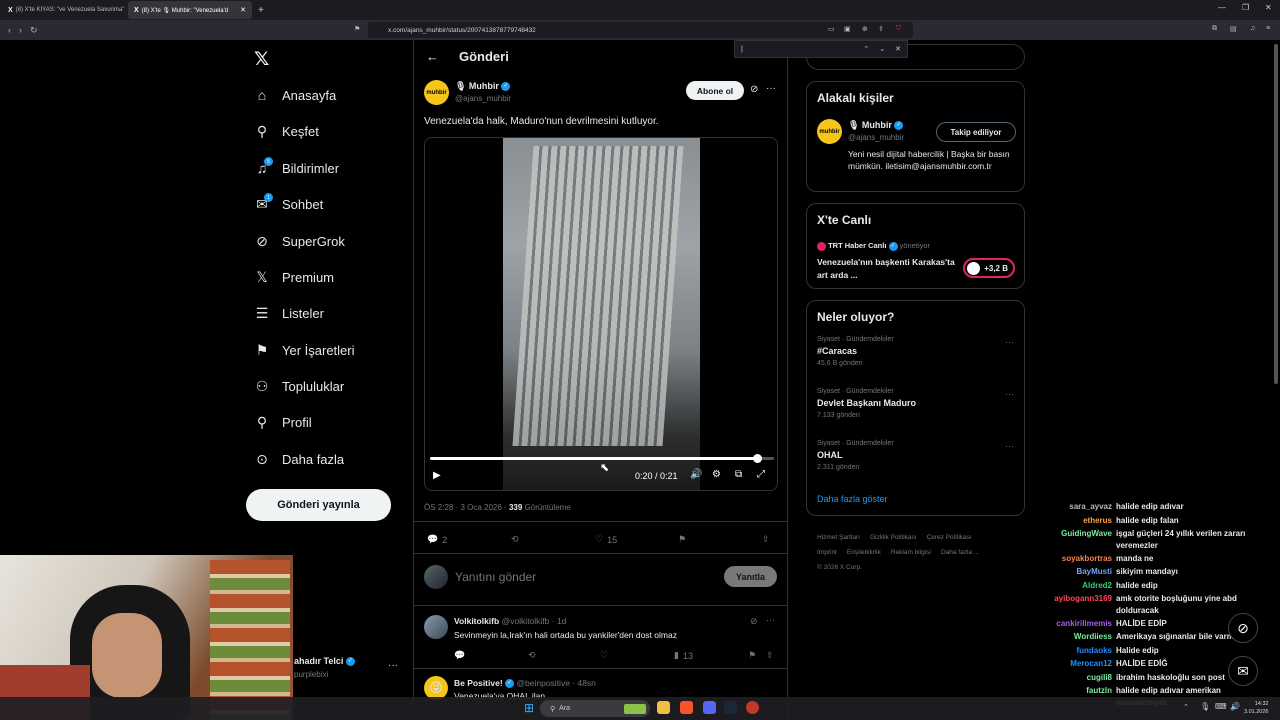 Image resolution: width=1280 pixels, height=720 pixels. Describe the element at coordinates (876, 125) in the screenshot. I see `related-name: 🎙 Muhbir ✓` at that location.